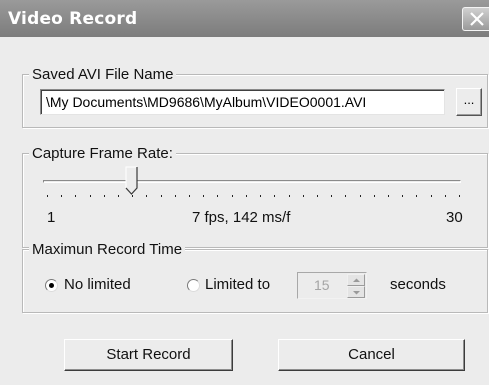 Image resolution: width=489 pixels, height=385 pixels. Describe the element at coordinates (102, 153) in the screenshot. I see `frame-rate-legend: Capture Frame Rate:` at that location.